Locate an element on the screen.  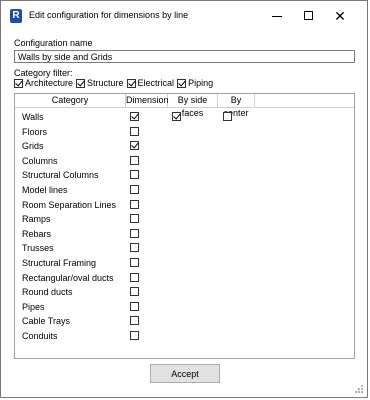
table-row: Pipes is located at coordinates (184, 306).